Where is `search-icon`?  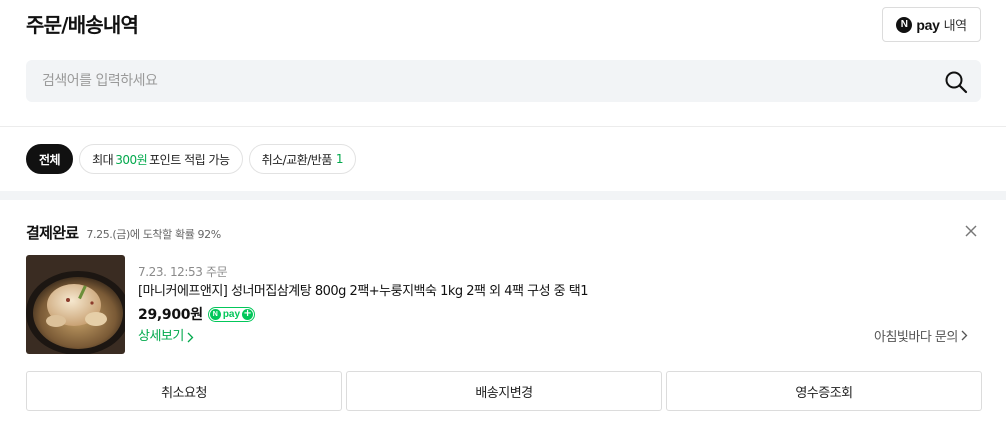 search-icon is located at coordinates (956, 82).